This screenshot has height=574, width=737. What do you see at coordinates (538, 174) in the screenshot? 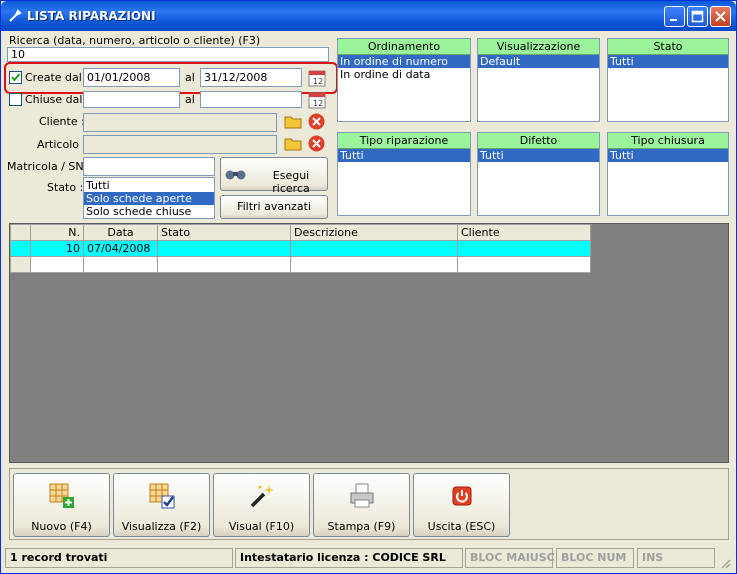
I see `filter-difetto: Difetto Tutti` at bounding box center [538, 174].